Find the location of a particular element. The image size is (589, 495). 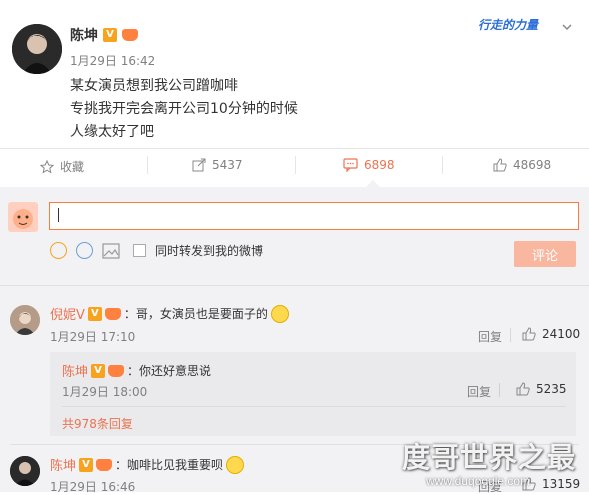

comment-like-button: 24100 is located at coordinates (551, 334).